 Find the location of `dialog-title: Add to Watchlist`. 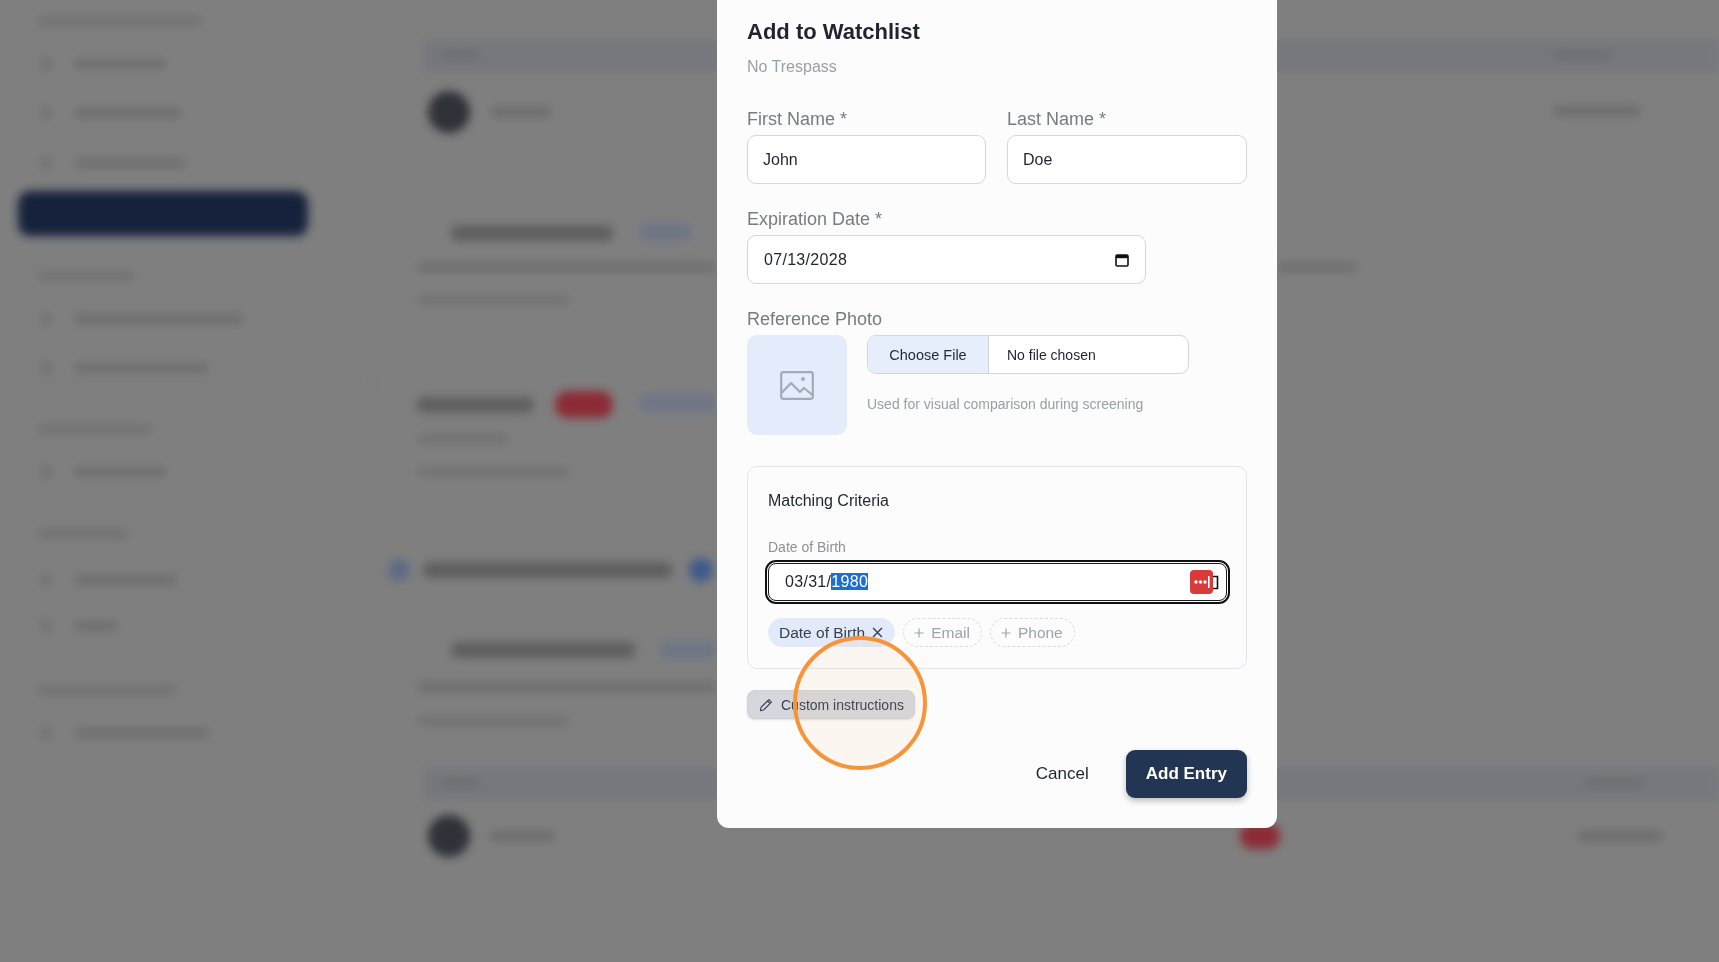

dialog-title: Add to Watchlist is located at coordinates (834, 32).